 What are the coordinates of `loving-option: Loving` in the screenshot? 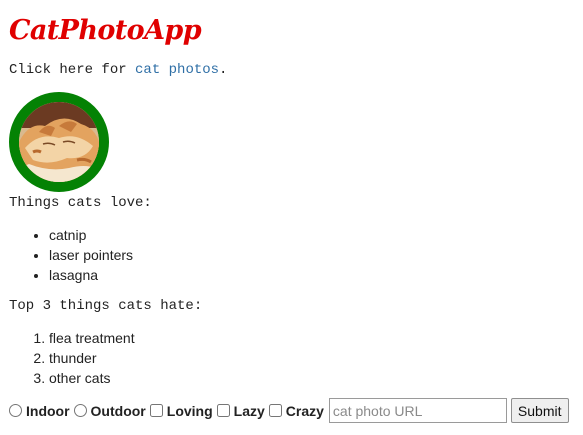 It's located at (181, 410).